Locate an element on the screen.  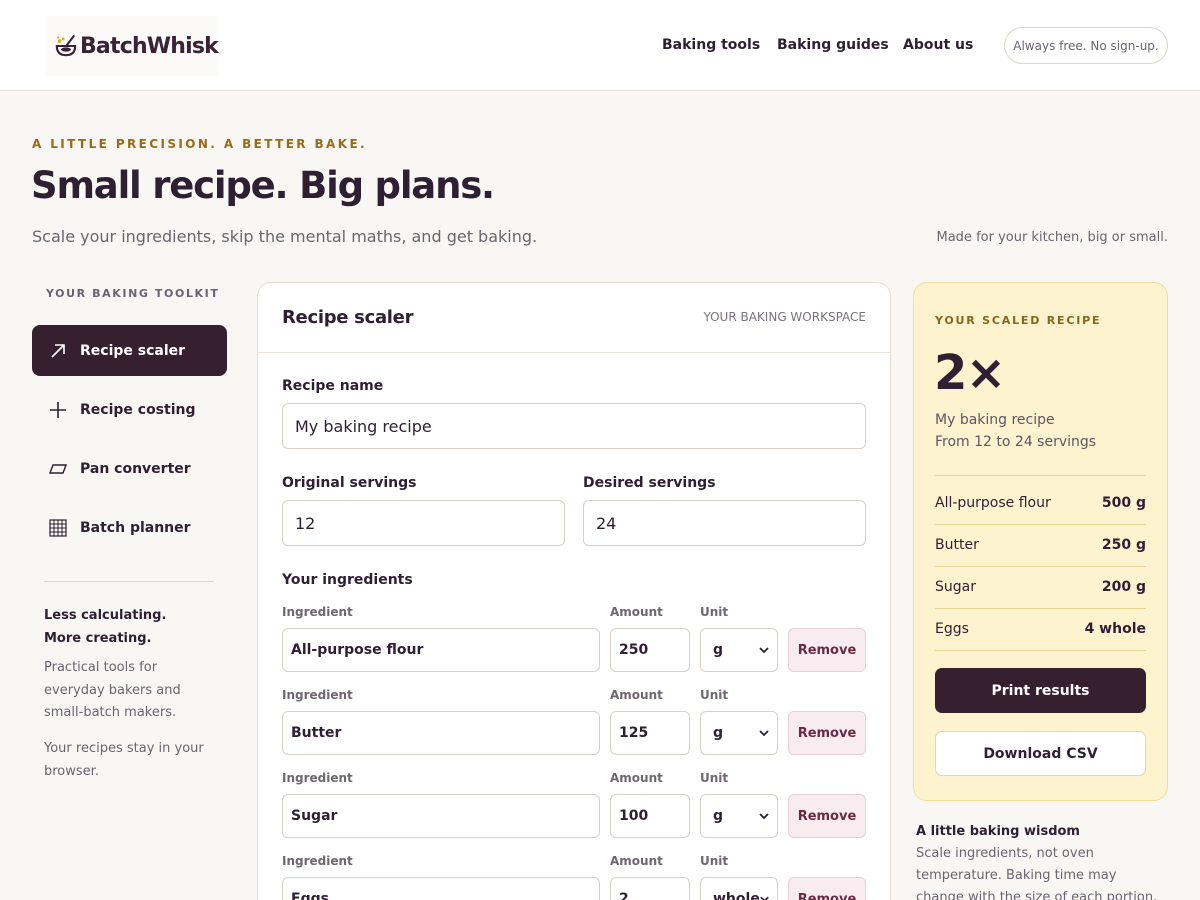
sidebar-item-label: Pan converter is located at coordinates (135, 468).